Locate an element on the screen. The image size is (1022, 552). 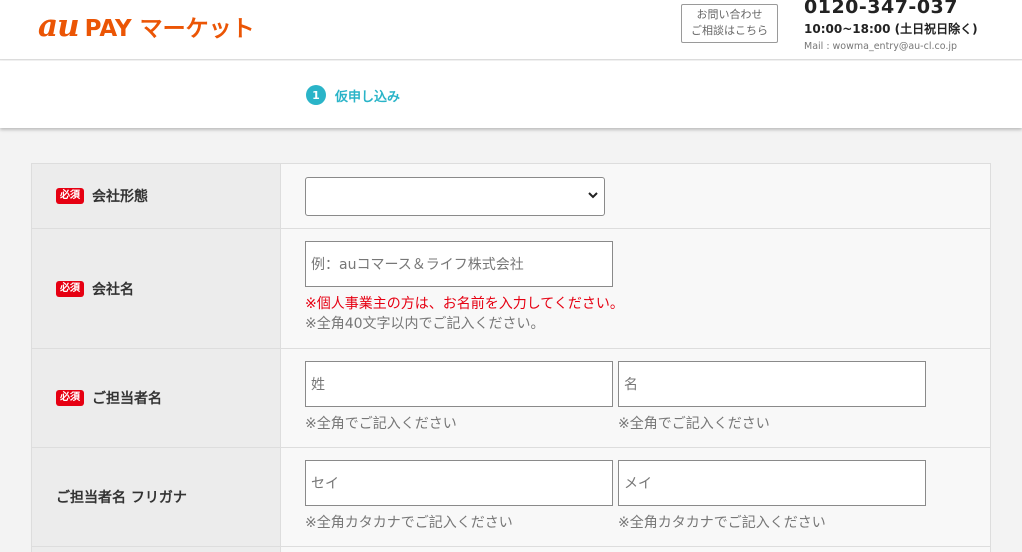
contact-name-field: 姓 ※全角でご記入ください 名 ※全角でご記入ください is located at coordinates (635, 398).